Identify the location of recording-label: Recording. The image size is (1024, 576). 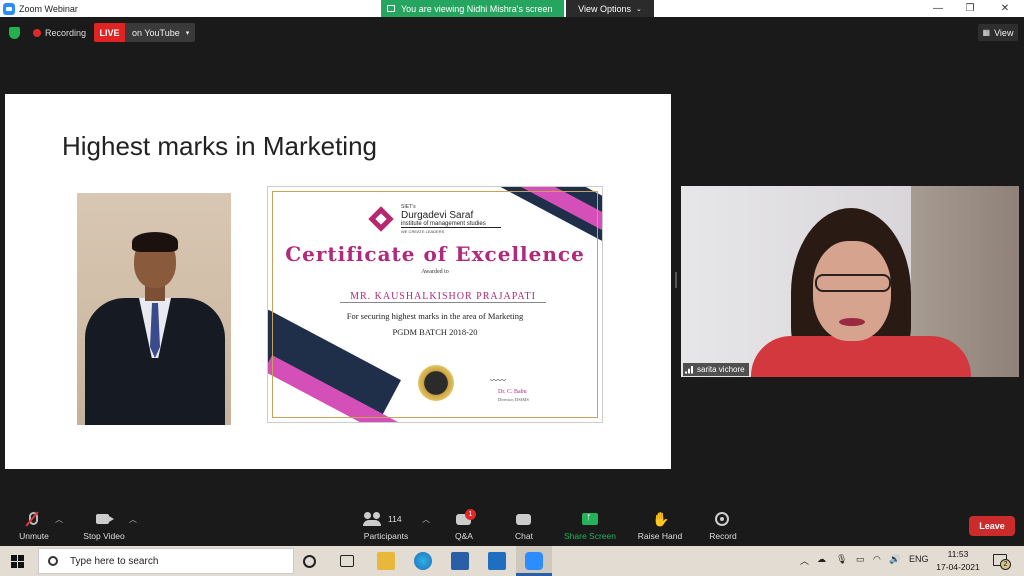
(66, 32).